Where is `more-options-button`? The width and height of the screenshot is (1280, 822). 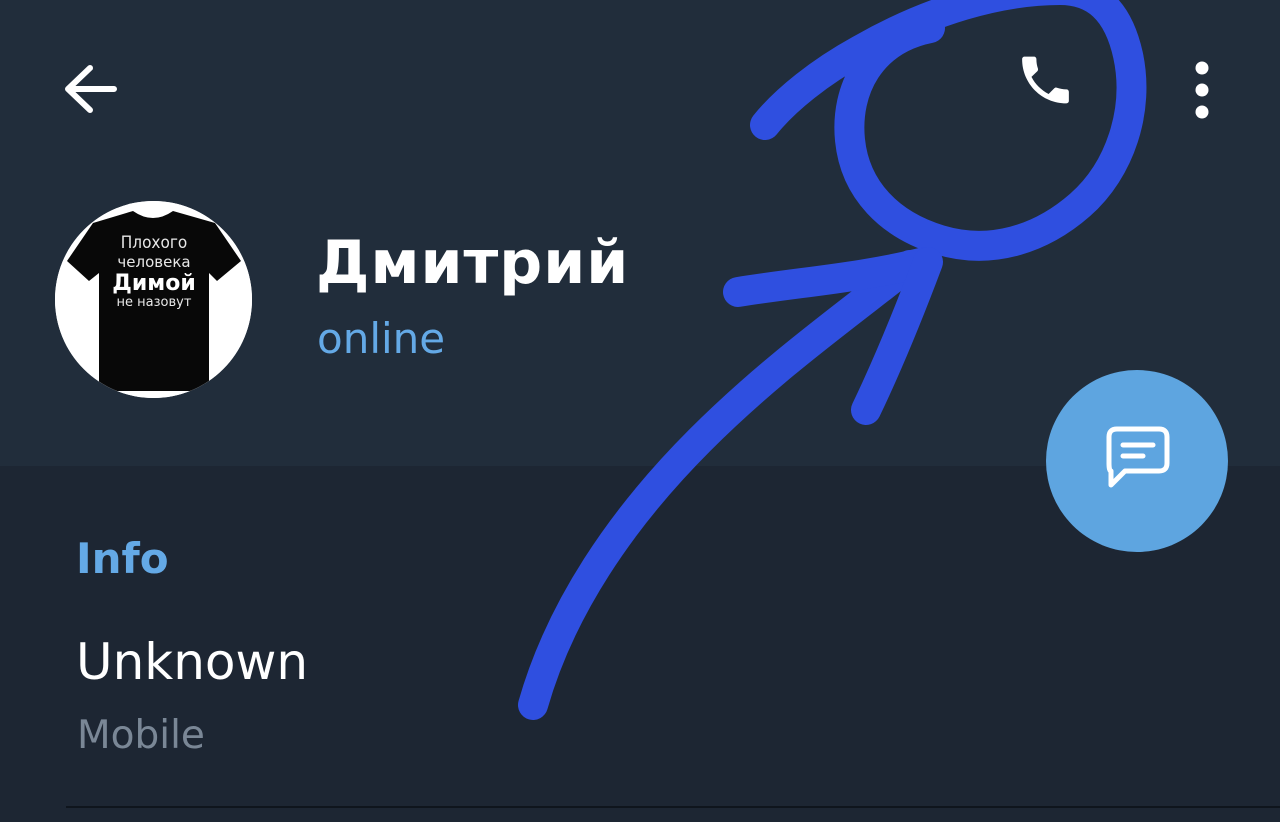
more-options-button is located at coordinates (1202, 91).